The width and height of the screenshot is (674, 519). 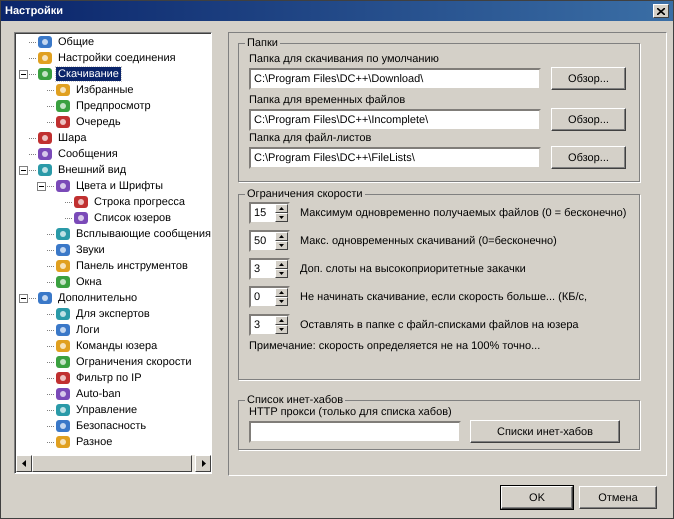 I want to click on window-title: Настройки, so click(x=34, y=11).